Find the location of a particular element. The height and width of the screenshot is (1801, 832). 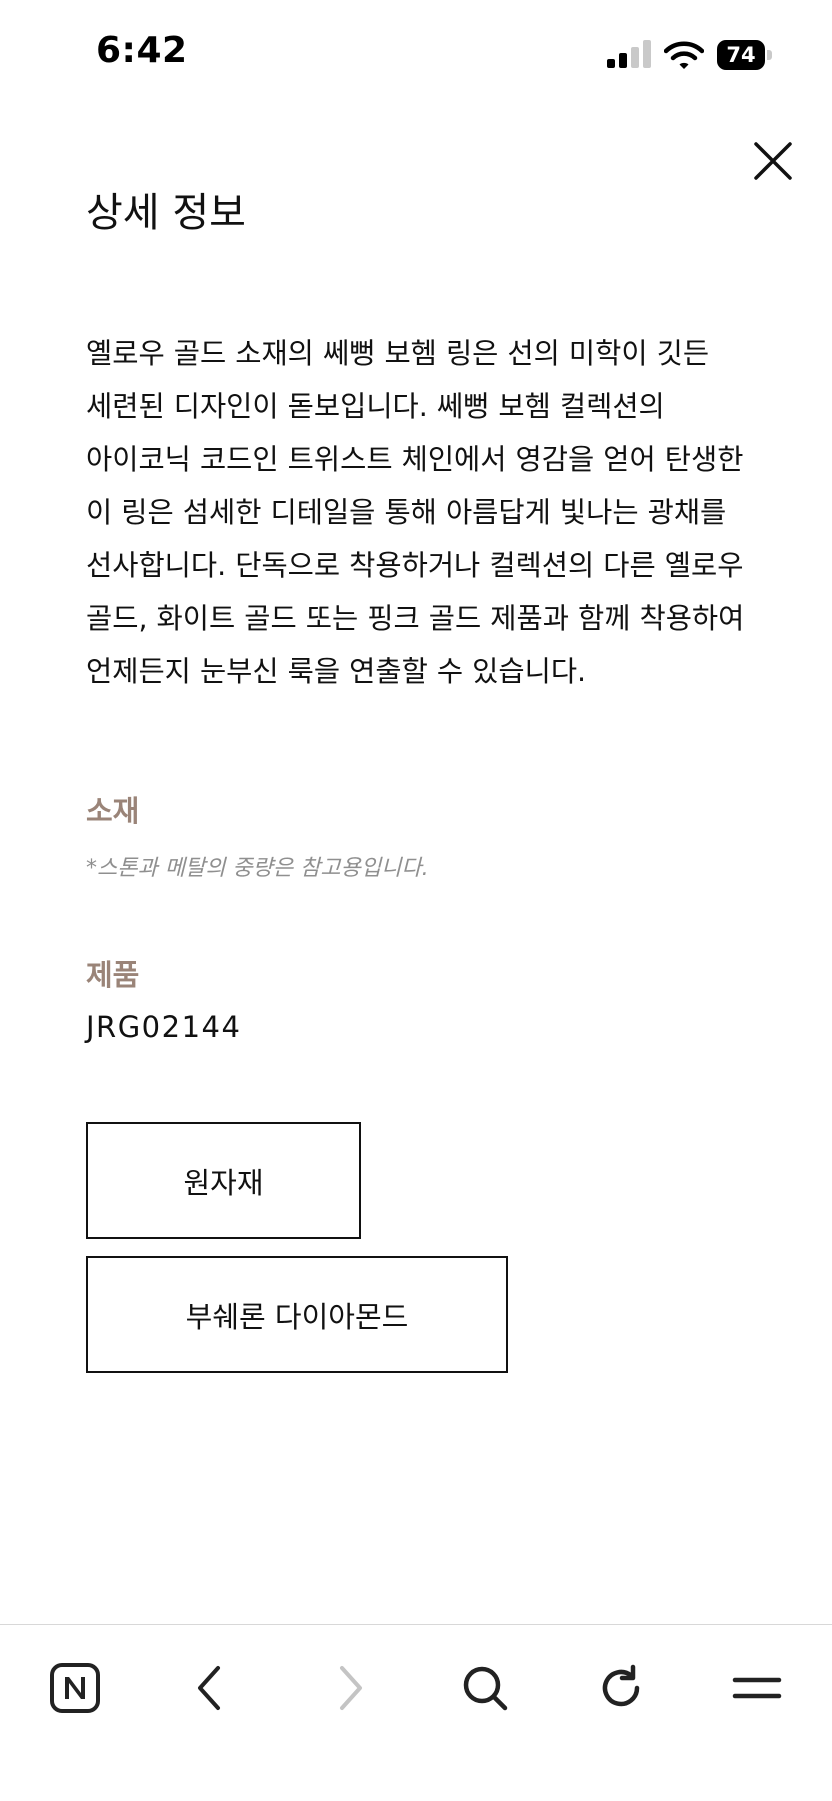

close-button is located at coordinates (773, 161).